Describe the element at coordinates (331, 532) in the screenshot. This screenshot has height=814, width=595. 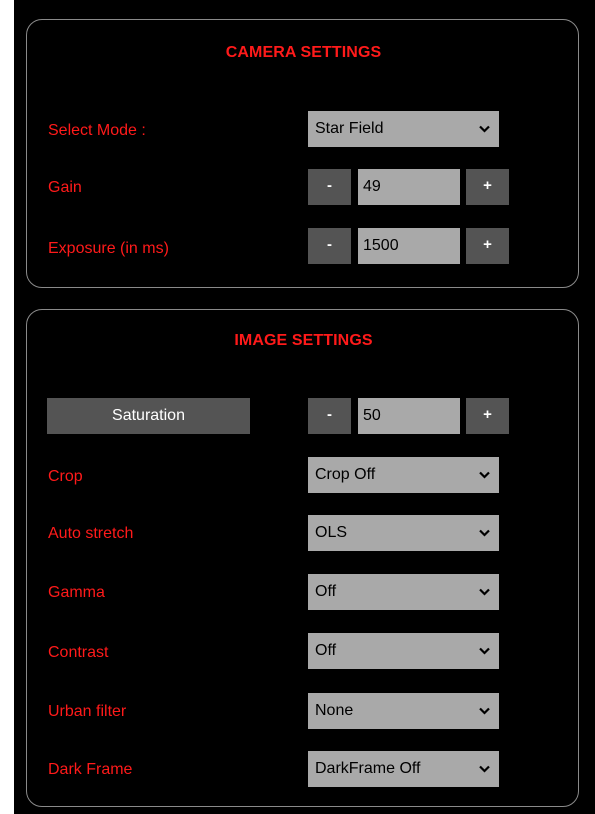
I see `auto-stretch-value: OLS` at that location.